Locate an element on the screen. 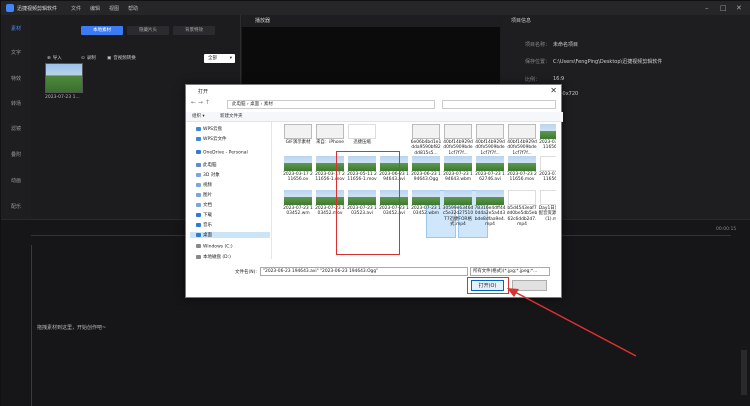  annotation-arrow-line is located at coordinates (574, 323).